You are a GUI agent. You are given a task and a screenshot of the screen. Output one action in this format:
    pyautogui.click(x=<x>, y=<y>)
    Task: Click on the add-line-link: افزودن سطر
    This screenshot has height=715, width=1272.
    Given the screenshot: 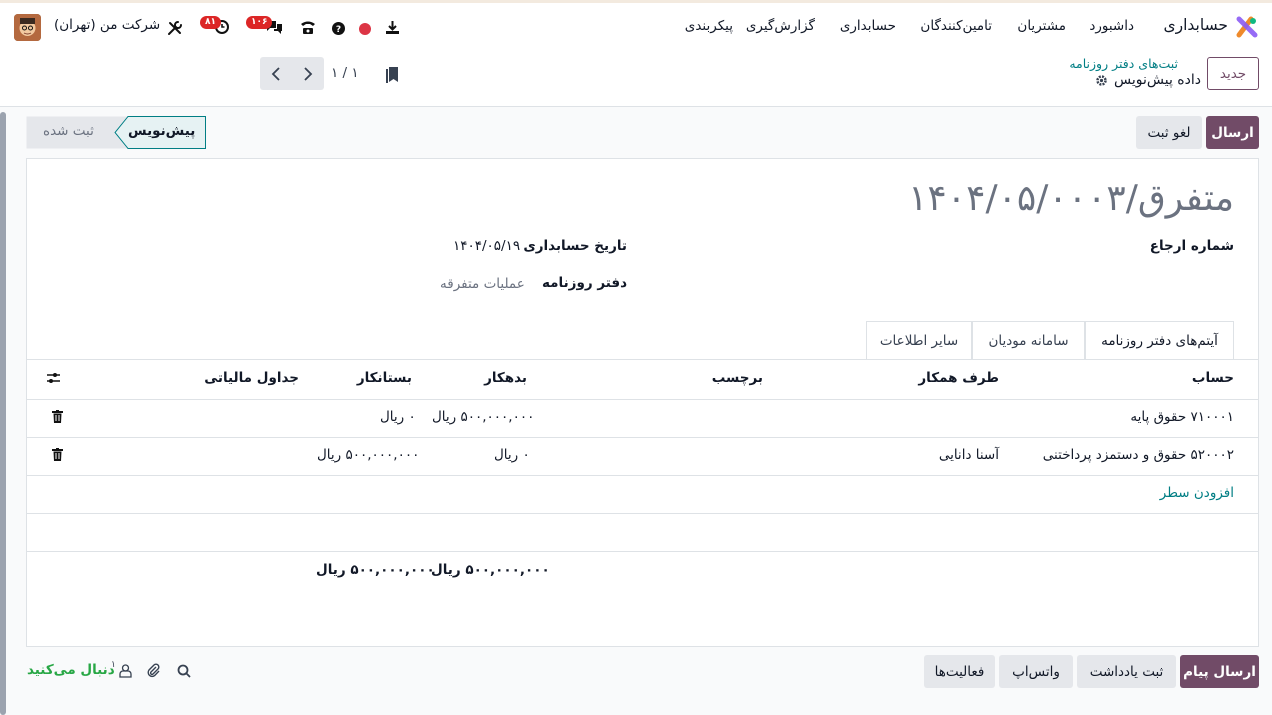 What is the action you would take?
    pyautogui.click(x=1197, y=493)
    